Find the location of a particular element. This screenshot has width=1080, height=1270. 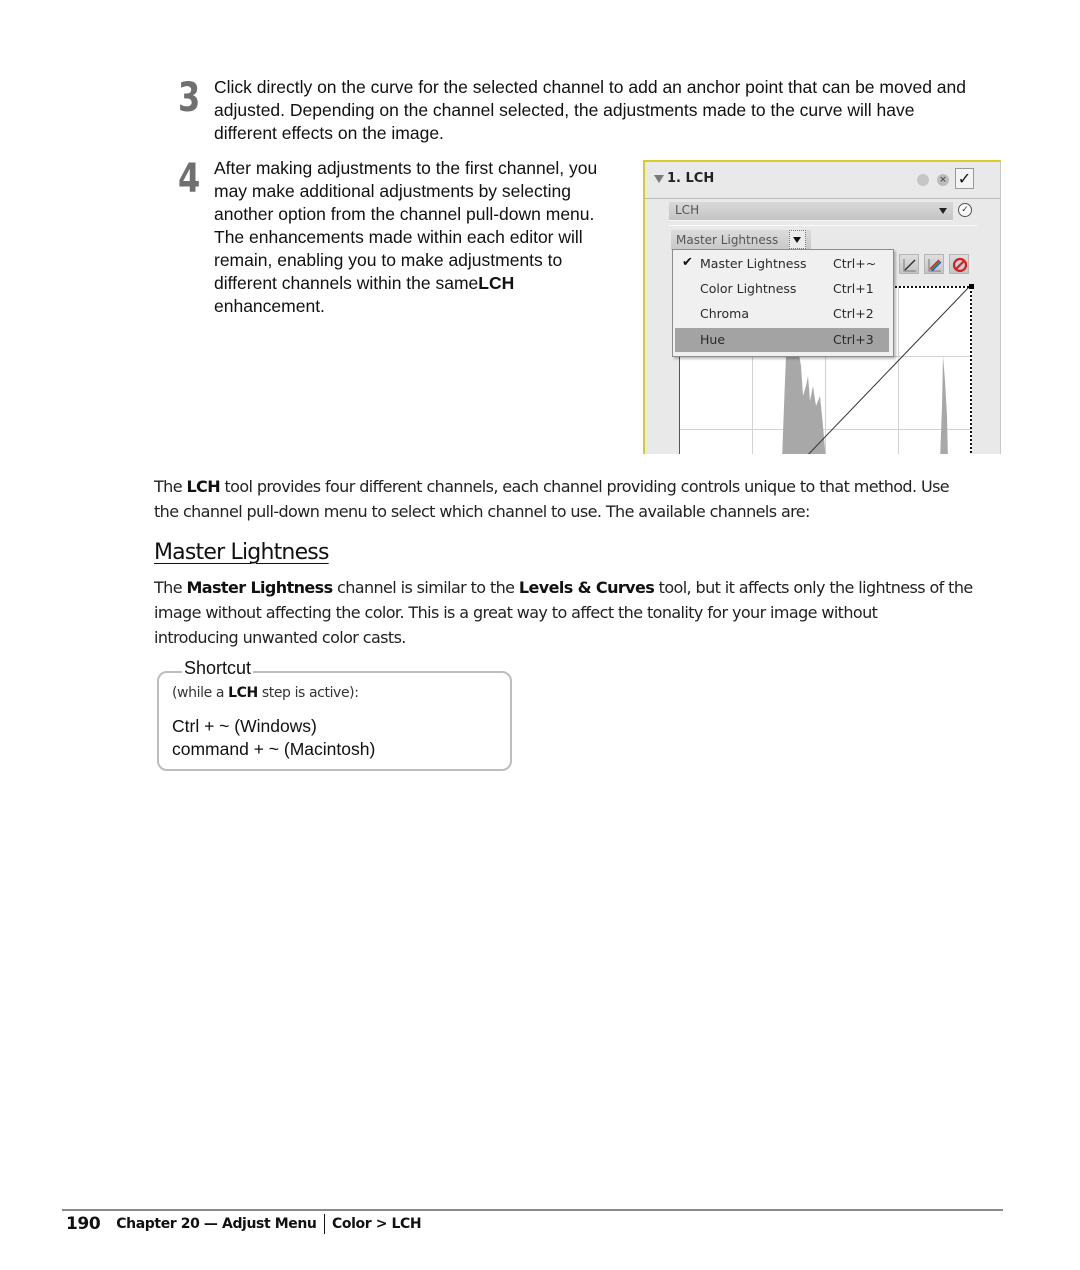

curve-tool-button is located at coordinates (909, 264).